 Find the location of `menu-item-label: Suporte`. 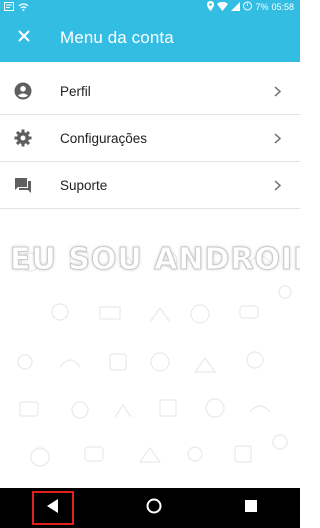

menu-item-label: Suporte is located at coordinates (84, 185).